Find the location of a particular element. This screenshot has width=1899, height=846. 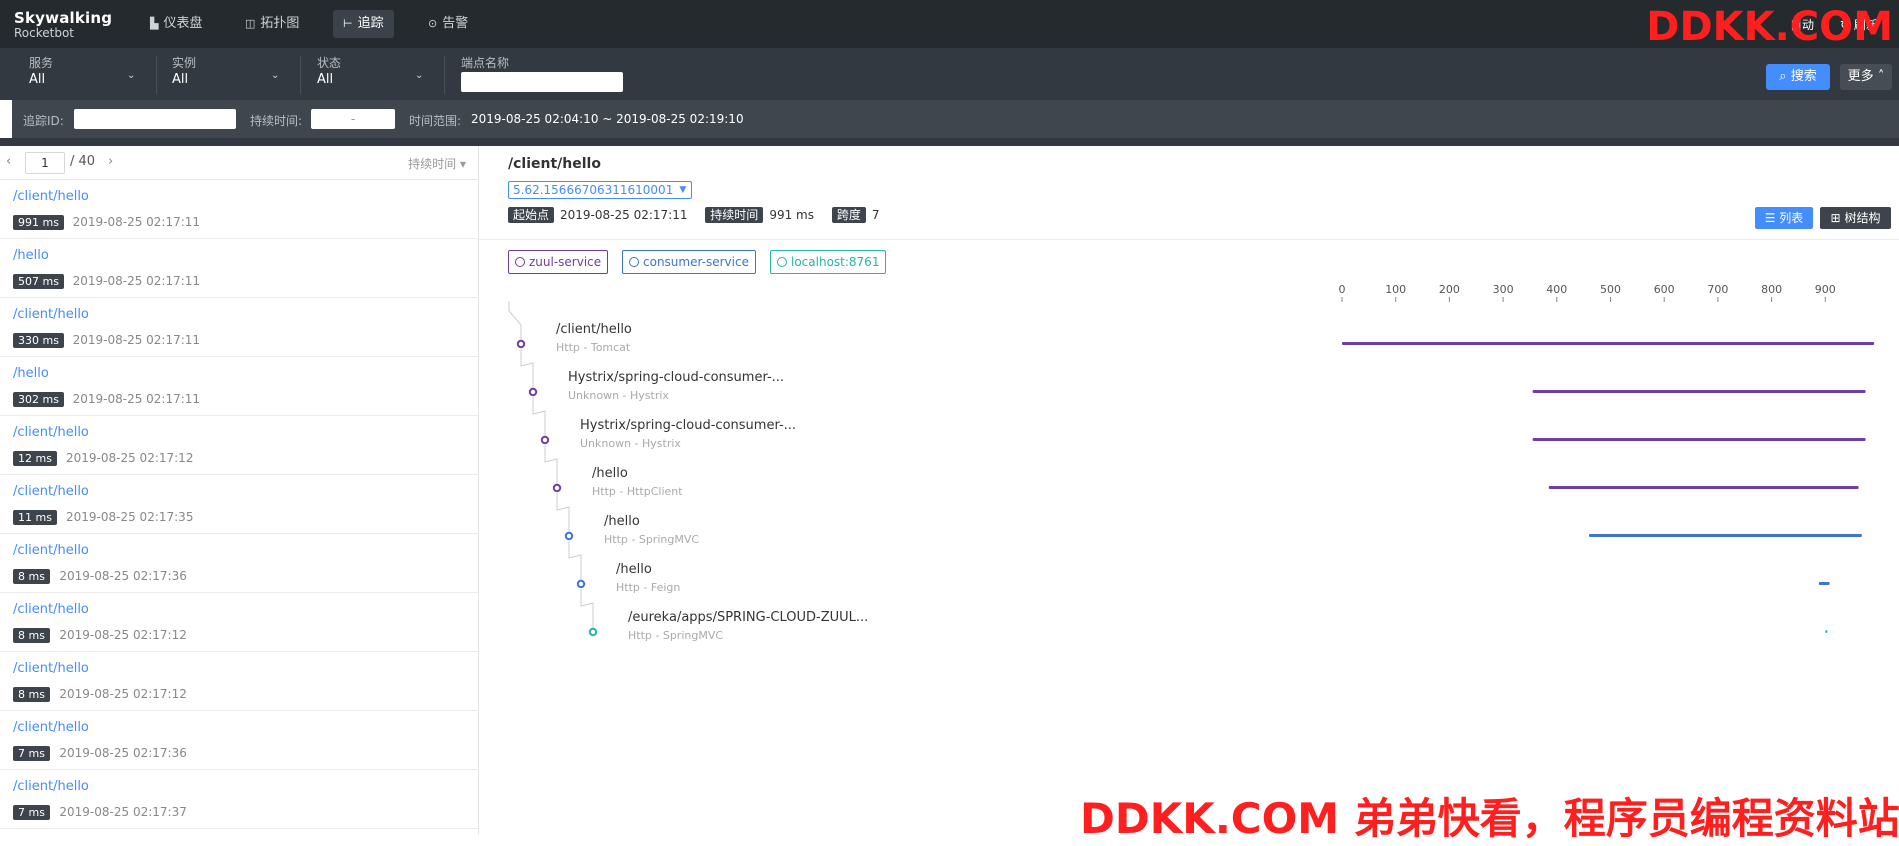

axis-tick-label: 600 is located at coordinates (1664, 289).